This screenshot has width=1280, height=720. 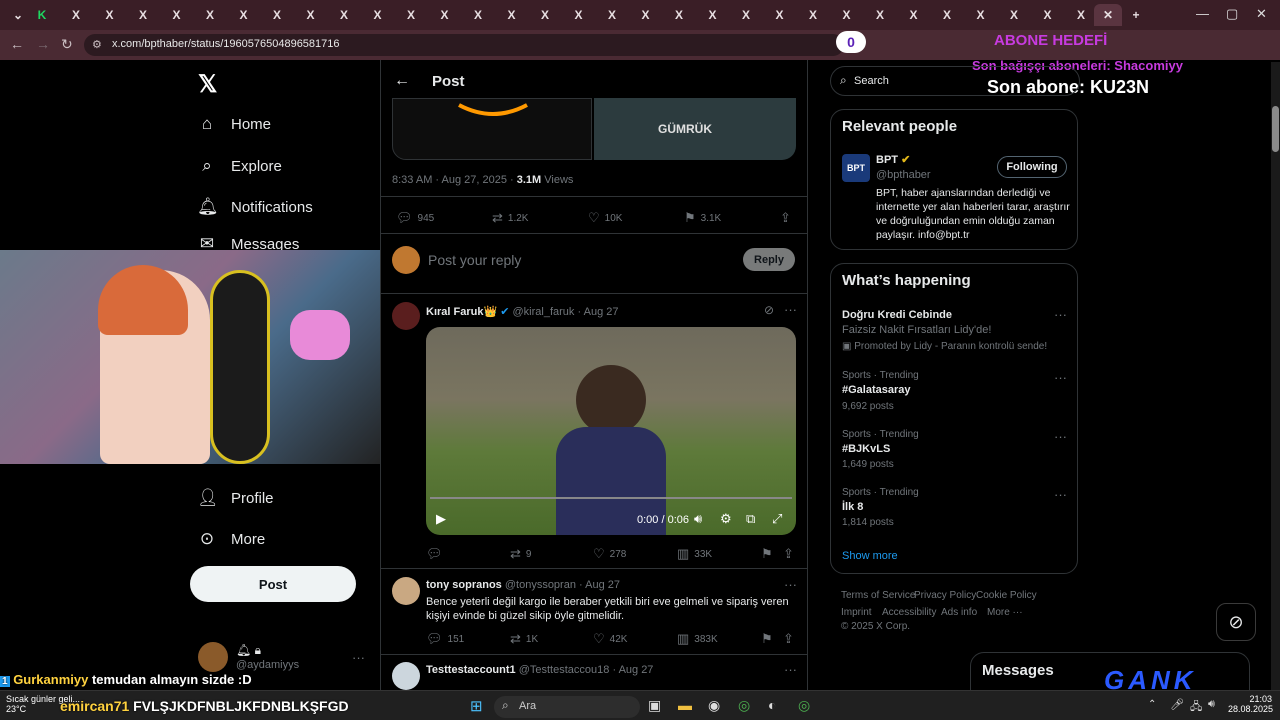 What do you see at coordinates (1177, 704) in the screenshot?
I see `mic-icon: 🎤︎` at bounding box center [1177, 704].